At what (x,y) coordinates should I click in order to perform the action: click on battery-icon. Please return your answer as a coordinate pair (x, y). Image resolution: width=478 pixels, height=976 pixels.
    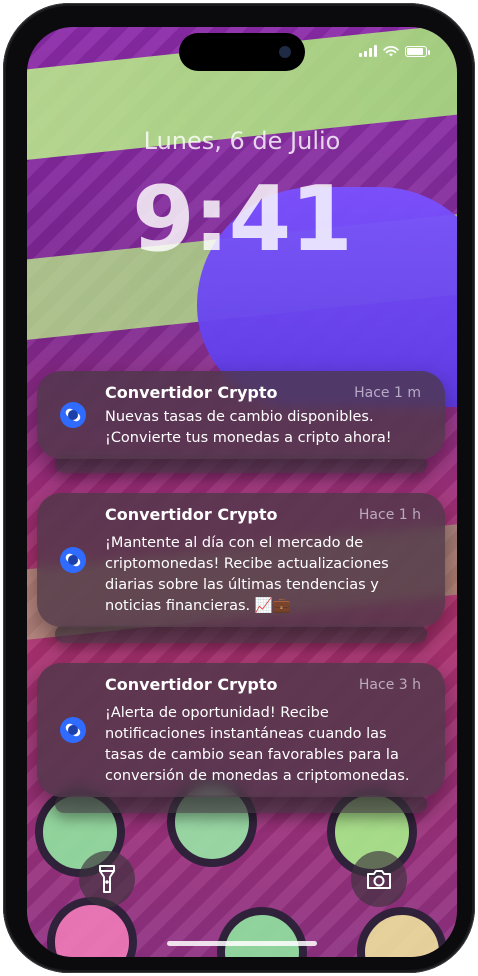
    Looking at the image, I should click on (417, 51).